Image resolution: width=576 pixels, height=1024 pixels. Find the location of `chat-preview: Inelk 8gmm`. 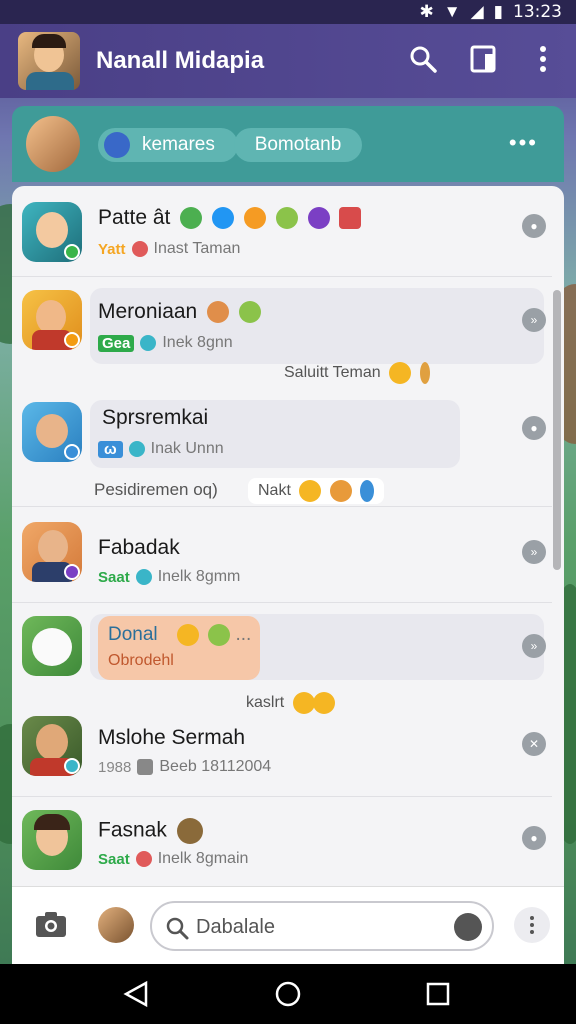

chat-preview: Inelk 8gmm is located at coordinates (199, 576).